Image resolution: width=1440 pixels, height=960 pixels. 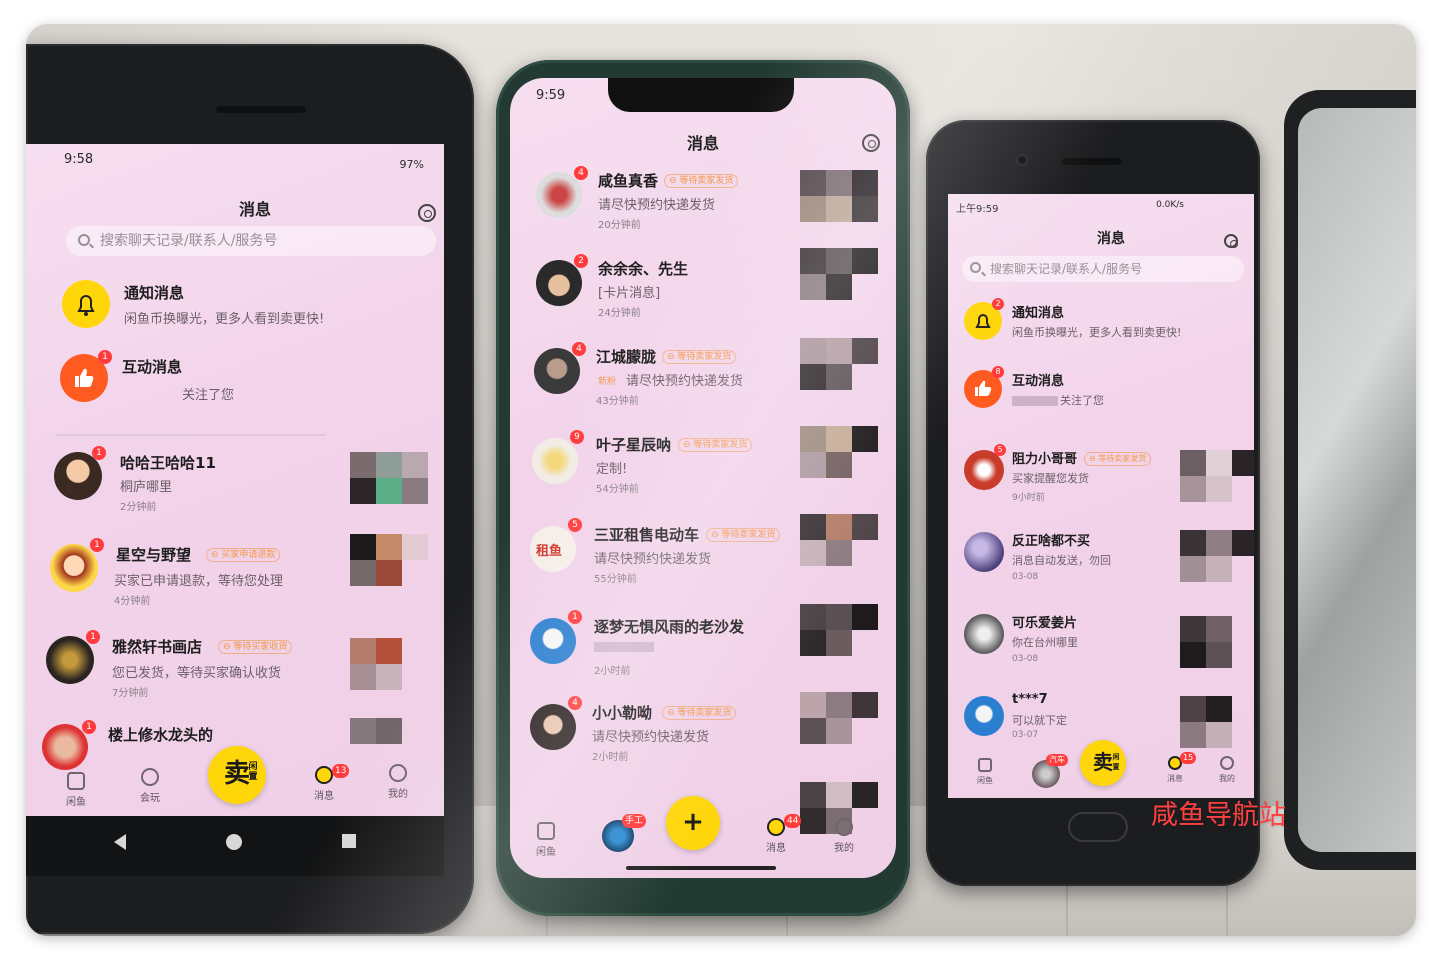 What do you see at coordinates (669, 627) in the screenshot?
I see `chat-name: 逐梦无惧风雨的老沙发` at bounding box center [669, 627].